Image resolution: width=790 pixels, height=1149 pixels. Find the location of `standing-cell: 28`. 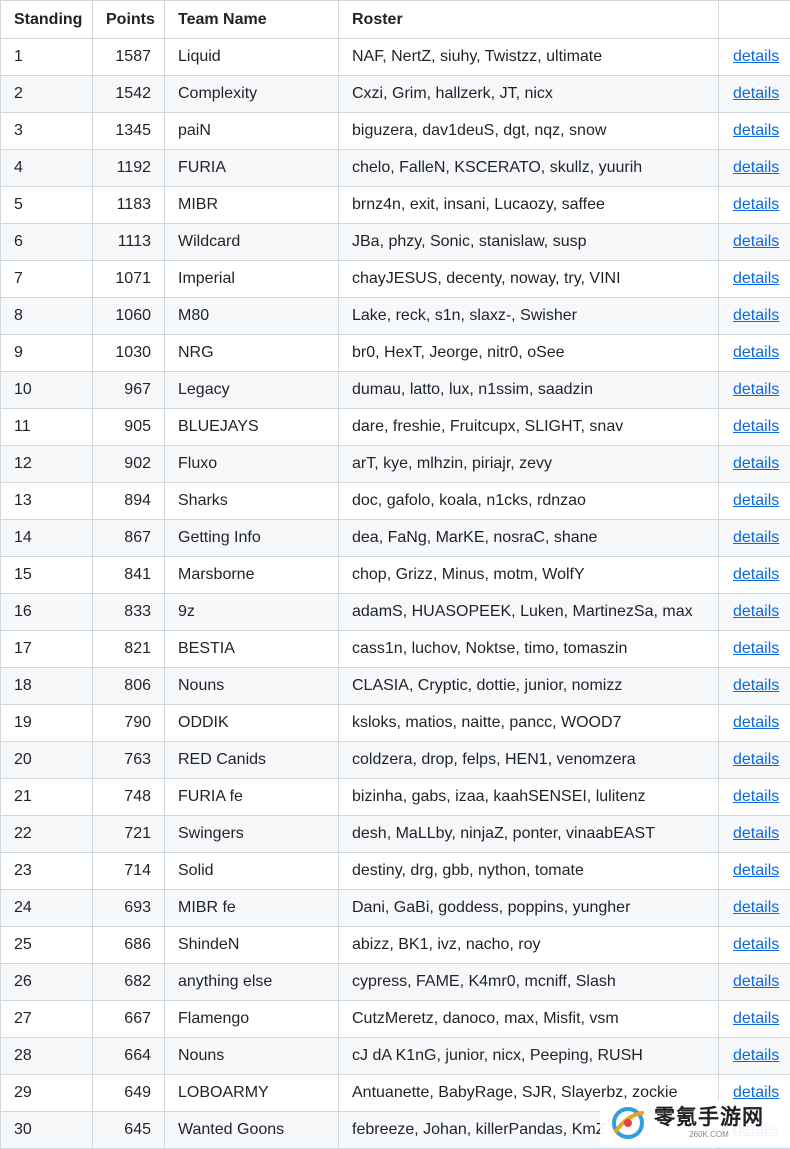

standing-cell: 28 is located at coordinates (47, 1056).